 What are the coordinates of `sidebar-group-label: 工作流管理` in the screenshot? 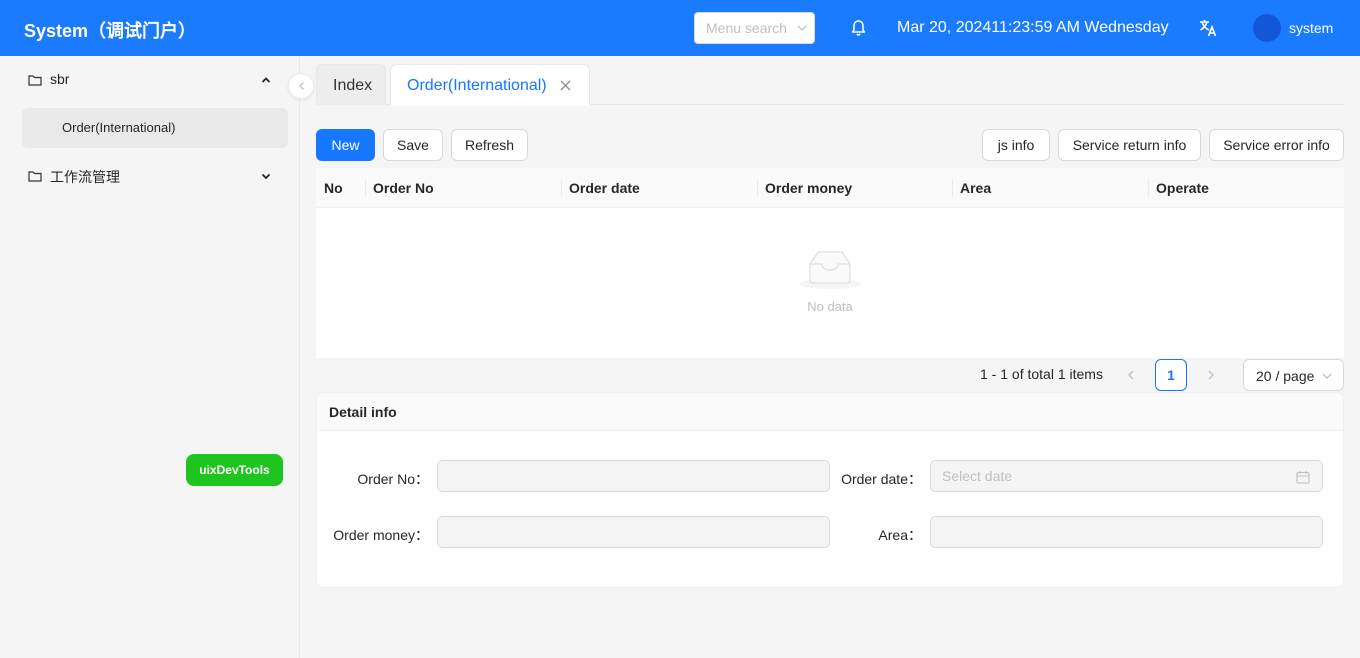 It's located at (85, 177).